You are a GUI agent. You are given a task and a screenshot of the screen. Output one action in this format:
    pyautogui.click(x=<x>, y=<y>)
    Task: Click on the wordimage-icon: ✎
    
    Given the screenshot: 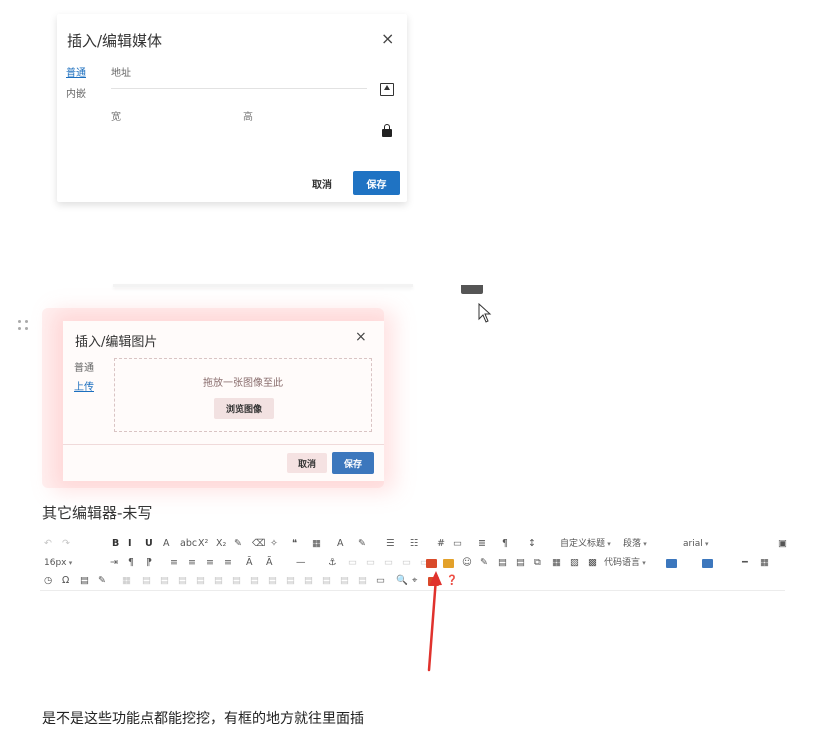 What is the action you would take?
    pyautogui.click(x=102, y=581)
    